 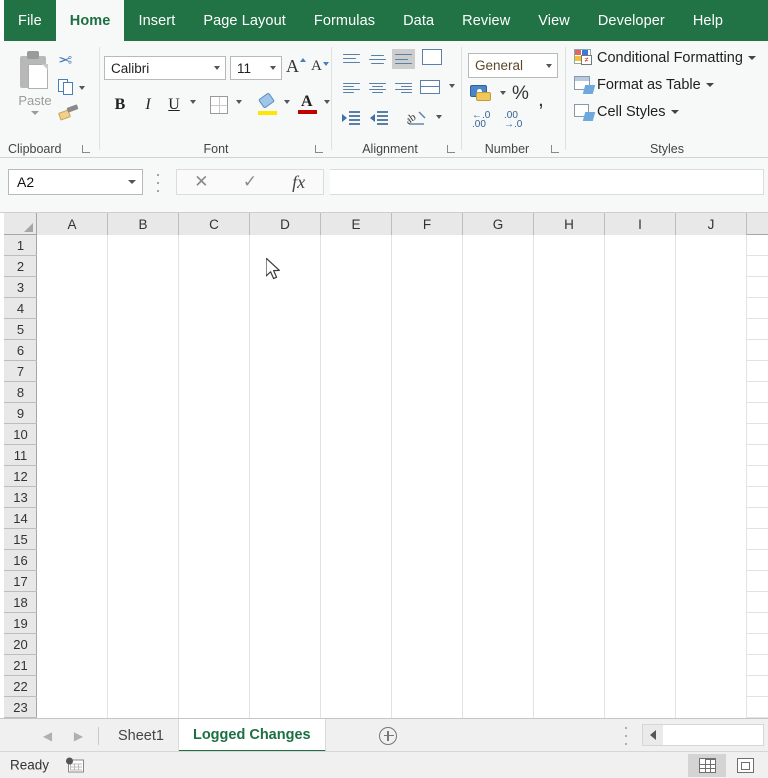 I want to click on cell-E18, so click(x=356, y=602).